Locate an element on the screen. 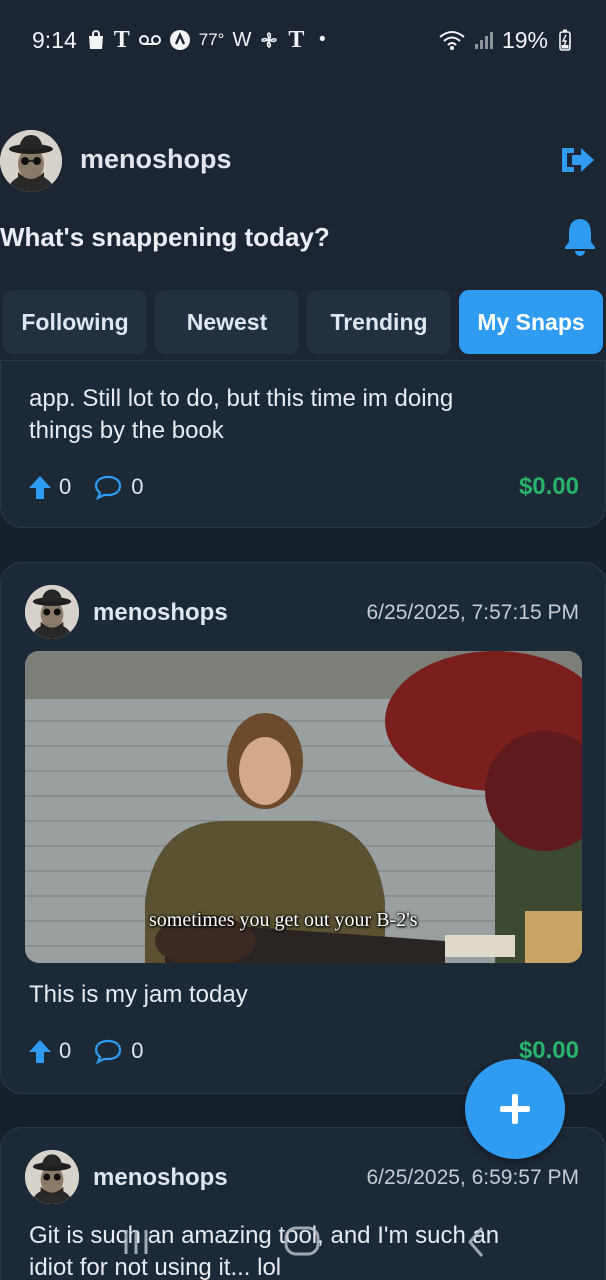 This screenshot has height=1280, width=606. post-timestamp: 6/25/2025, 6:59:57 PM is located at coordinates (473, 1177).